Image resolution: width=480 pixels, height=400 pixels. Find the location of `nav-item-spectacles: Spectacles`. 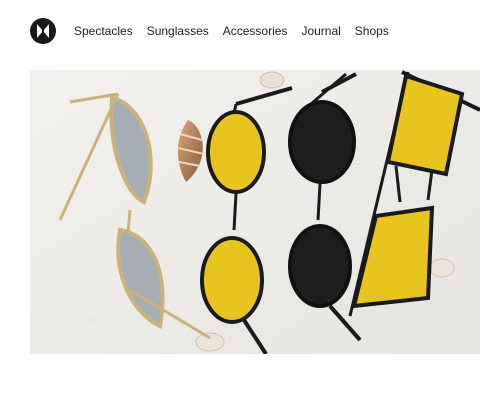

nav-item-spectacles: Spectacles is located at coordinates (103, 31).